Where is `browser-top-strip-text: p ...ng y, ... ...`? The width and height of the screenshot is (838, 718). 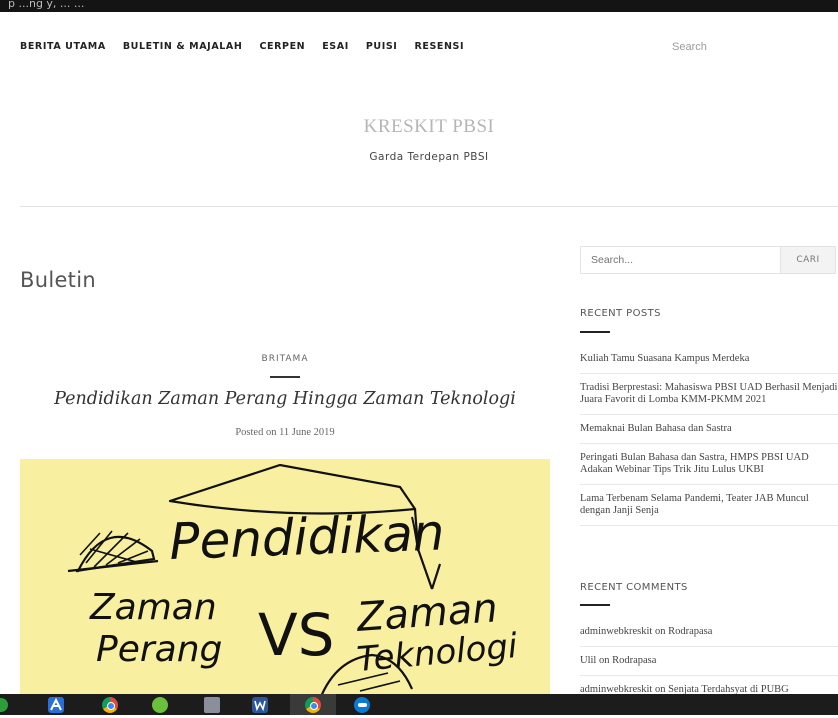 browser-top-strip-text: p ...ng y, ... ... is located at coordinates (46, 5).